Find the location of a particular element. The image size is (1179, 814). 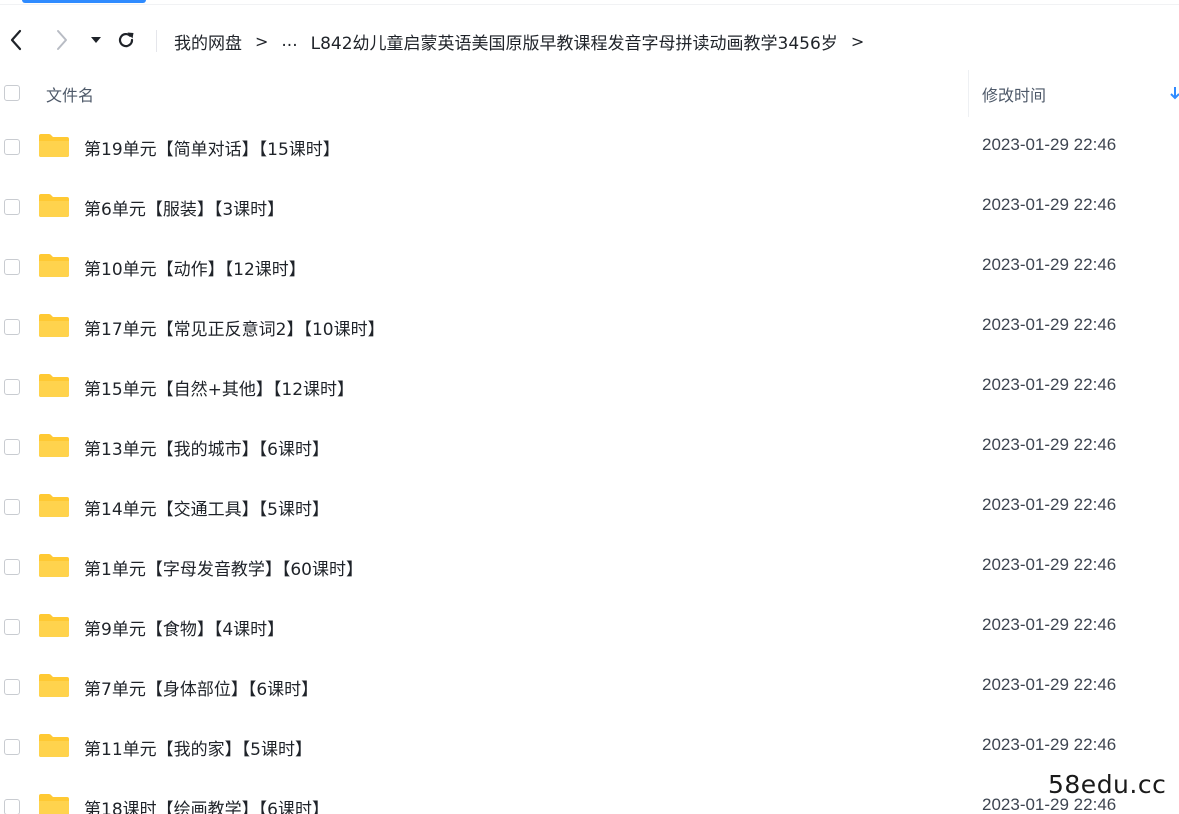

file-name: 第17单元【常见正反意词2】【10课时】 is located at coordinates (234, 327).